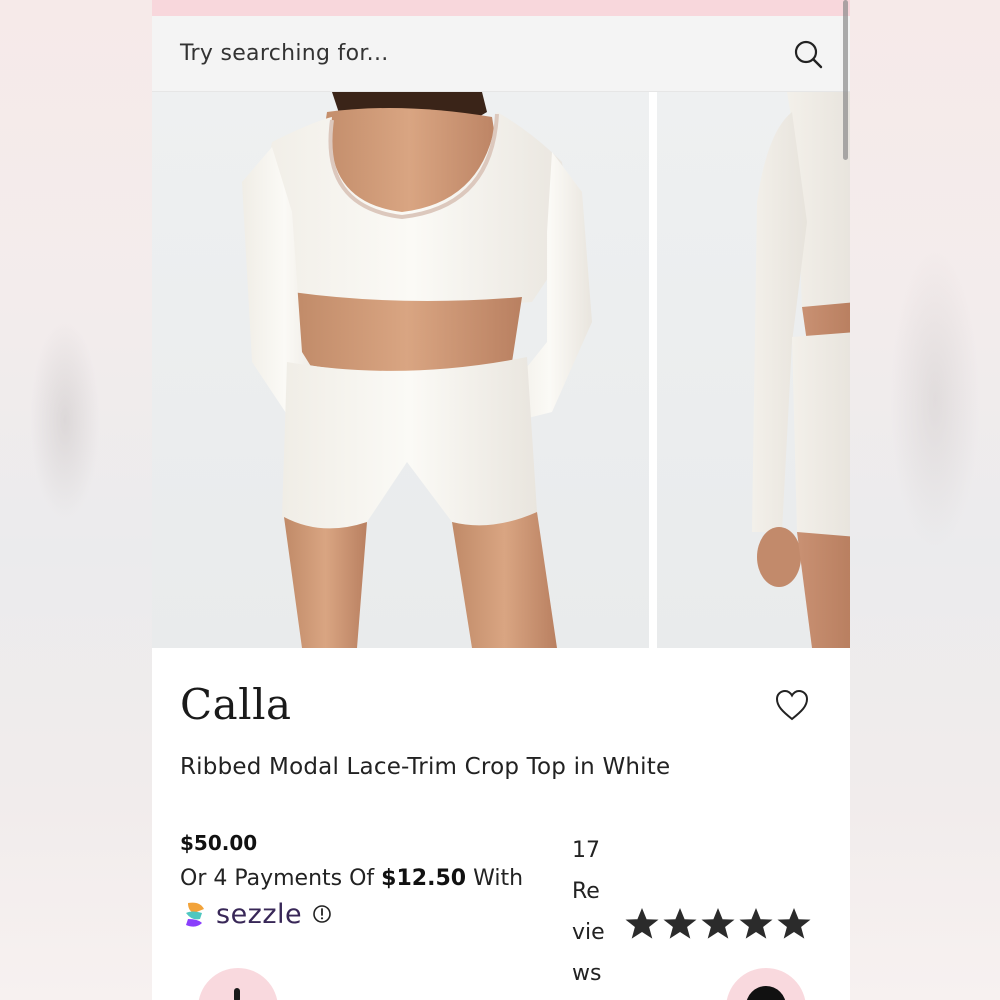 This screenshot has height=1000, width=1000. Describe the element at coordinates (501, 8) in the screenshot. I see `promo-banner` at that location.